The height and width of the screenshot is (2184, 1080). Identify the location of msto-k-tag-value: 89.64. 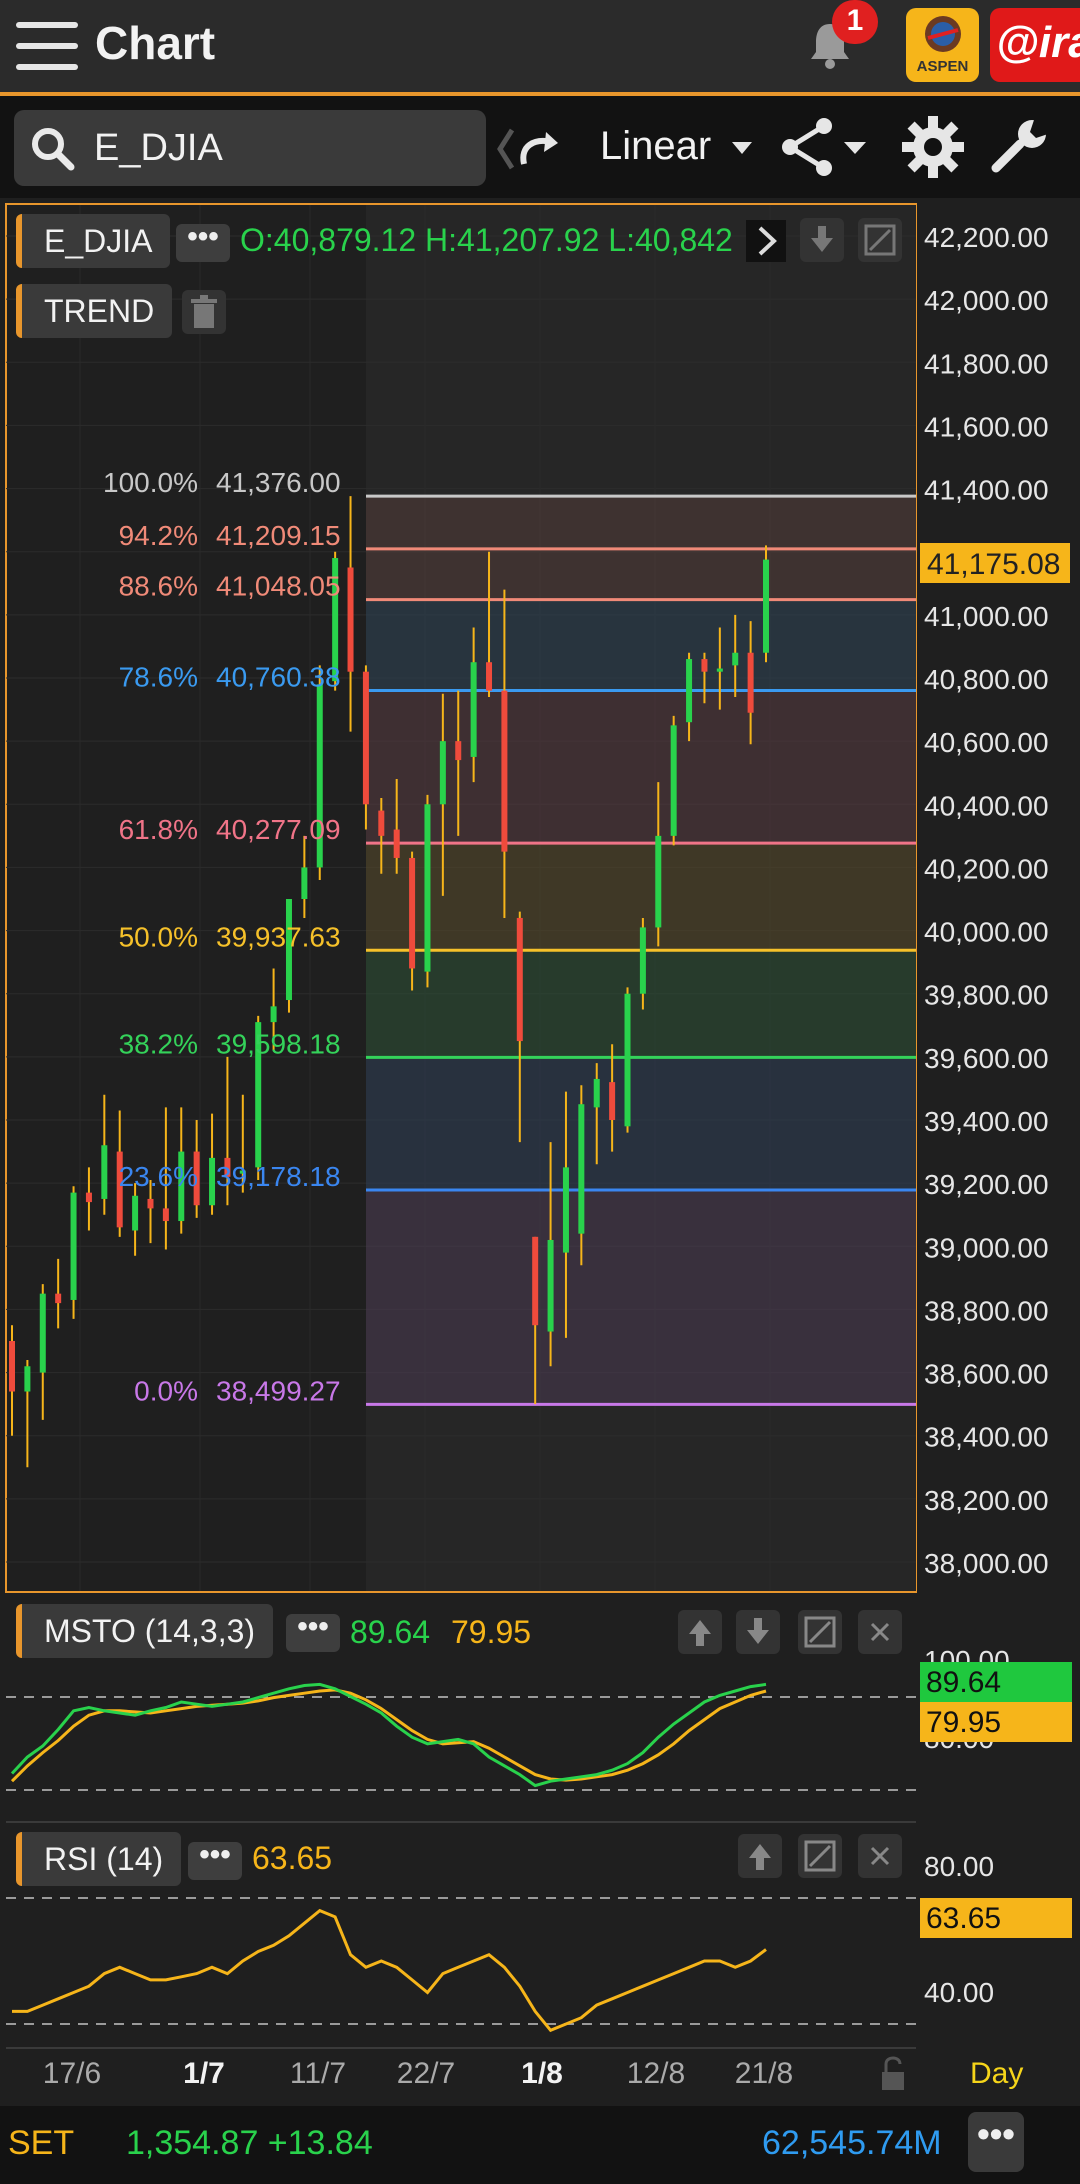
(963, 1682).